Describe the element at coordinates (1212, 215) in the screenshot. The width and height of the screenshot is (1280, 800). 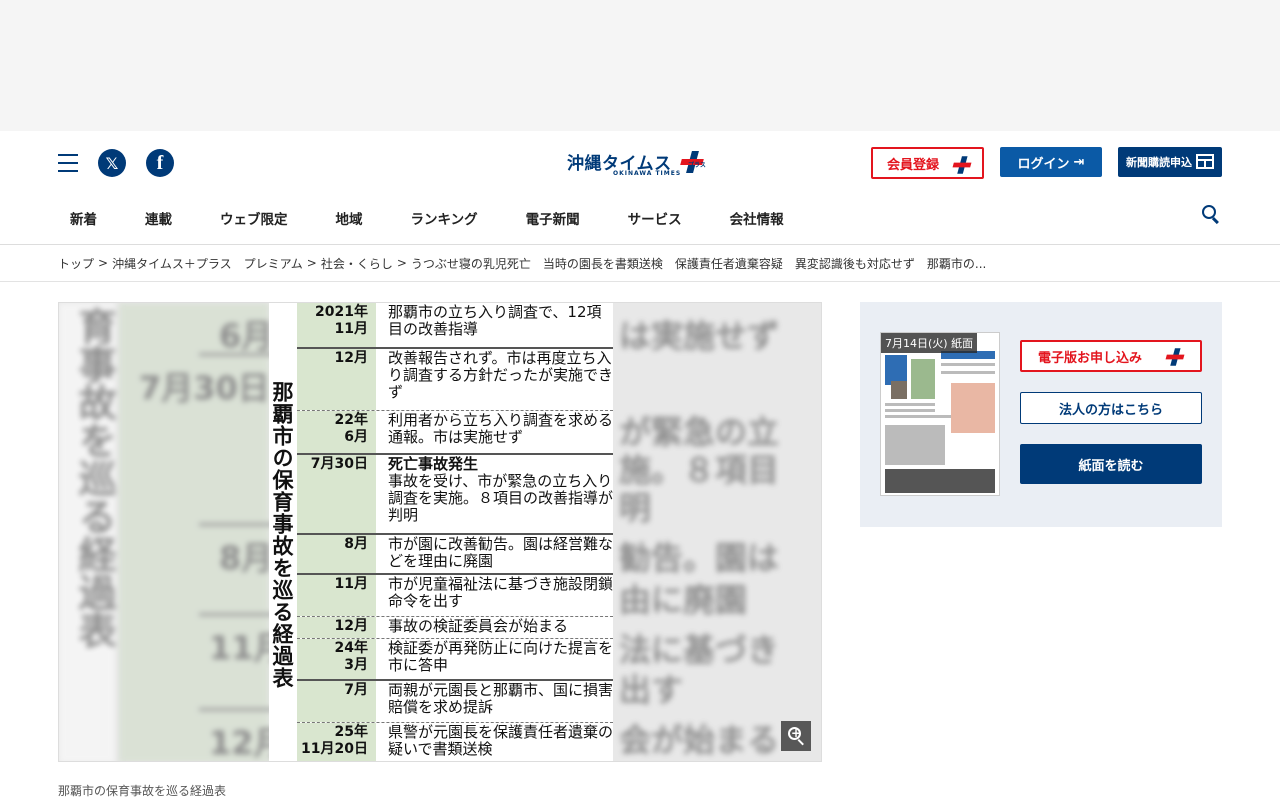
I see `search-icon` at that location.